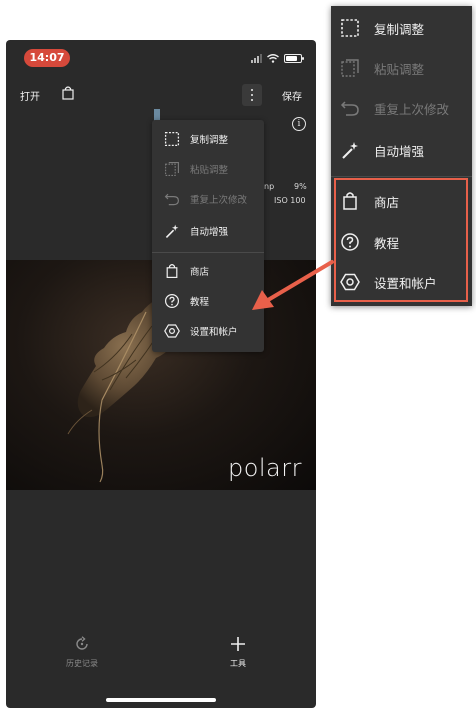 This screenshot has height=721, width=476. I want to click on settings-hexagon-icon, so click(172, 331).